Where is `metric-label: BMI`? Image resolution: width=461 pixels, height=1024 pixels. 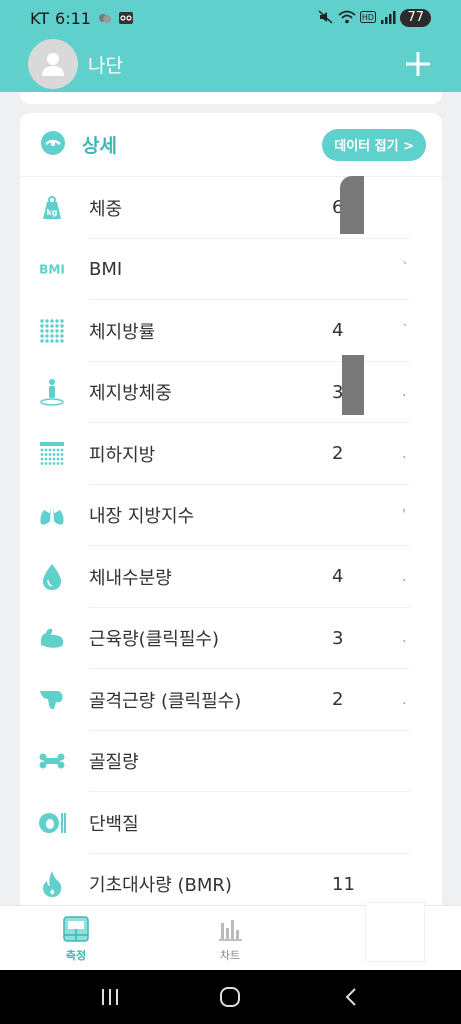 metric-label: BMI is located at coordinates (106, 269).